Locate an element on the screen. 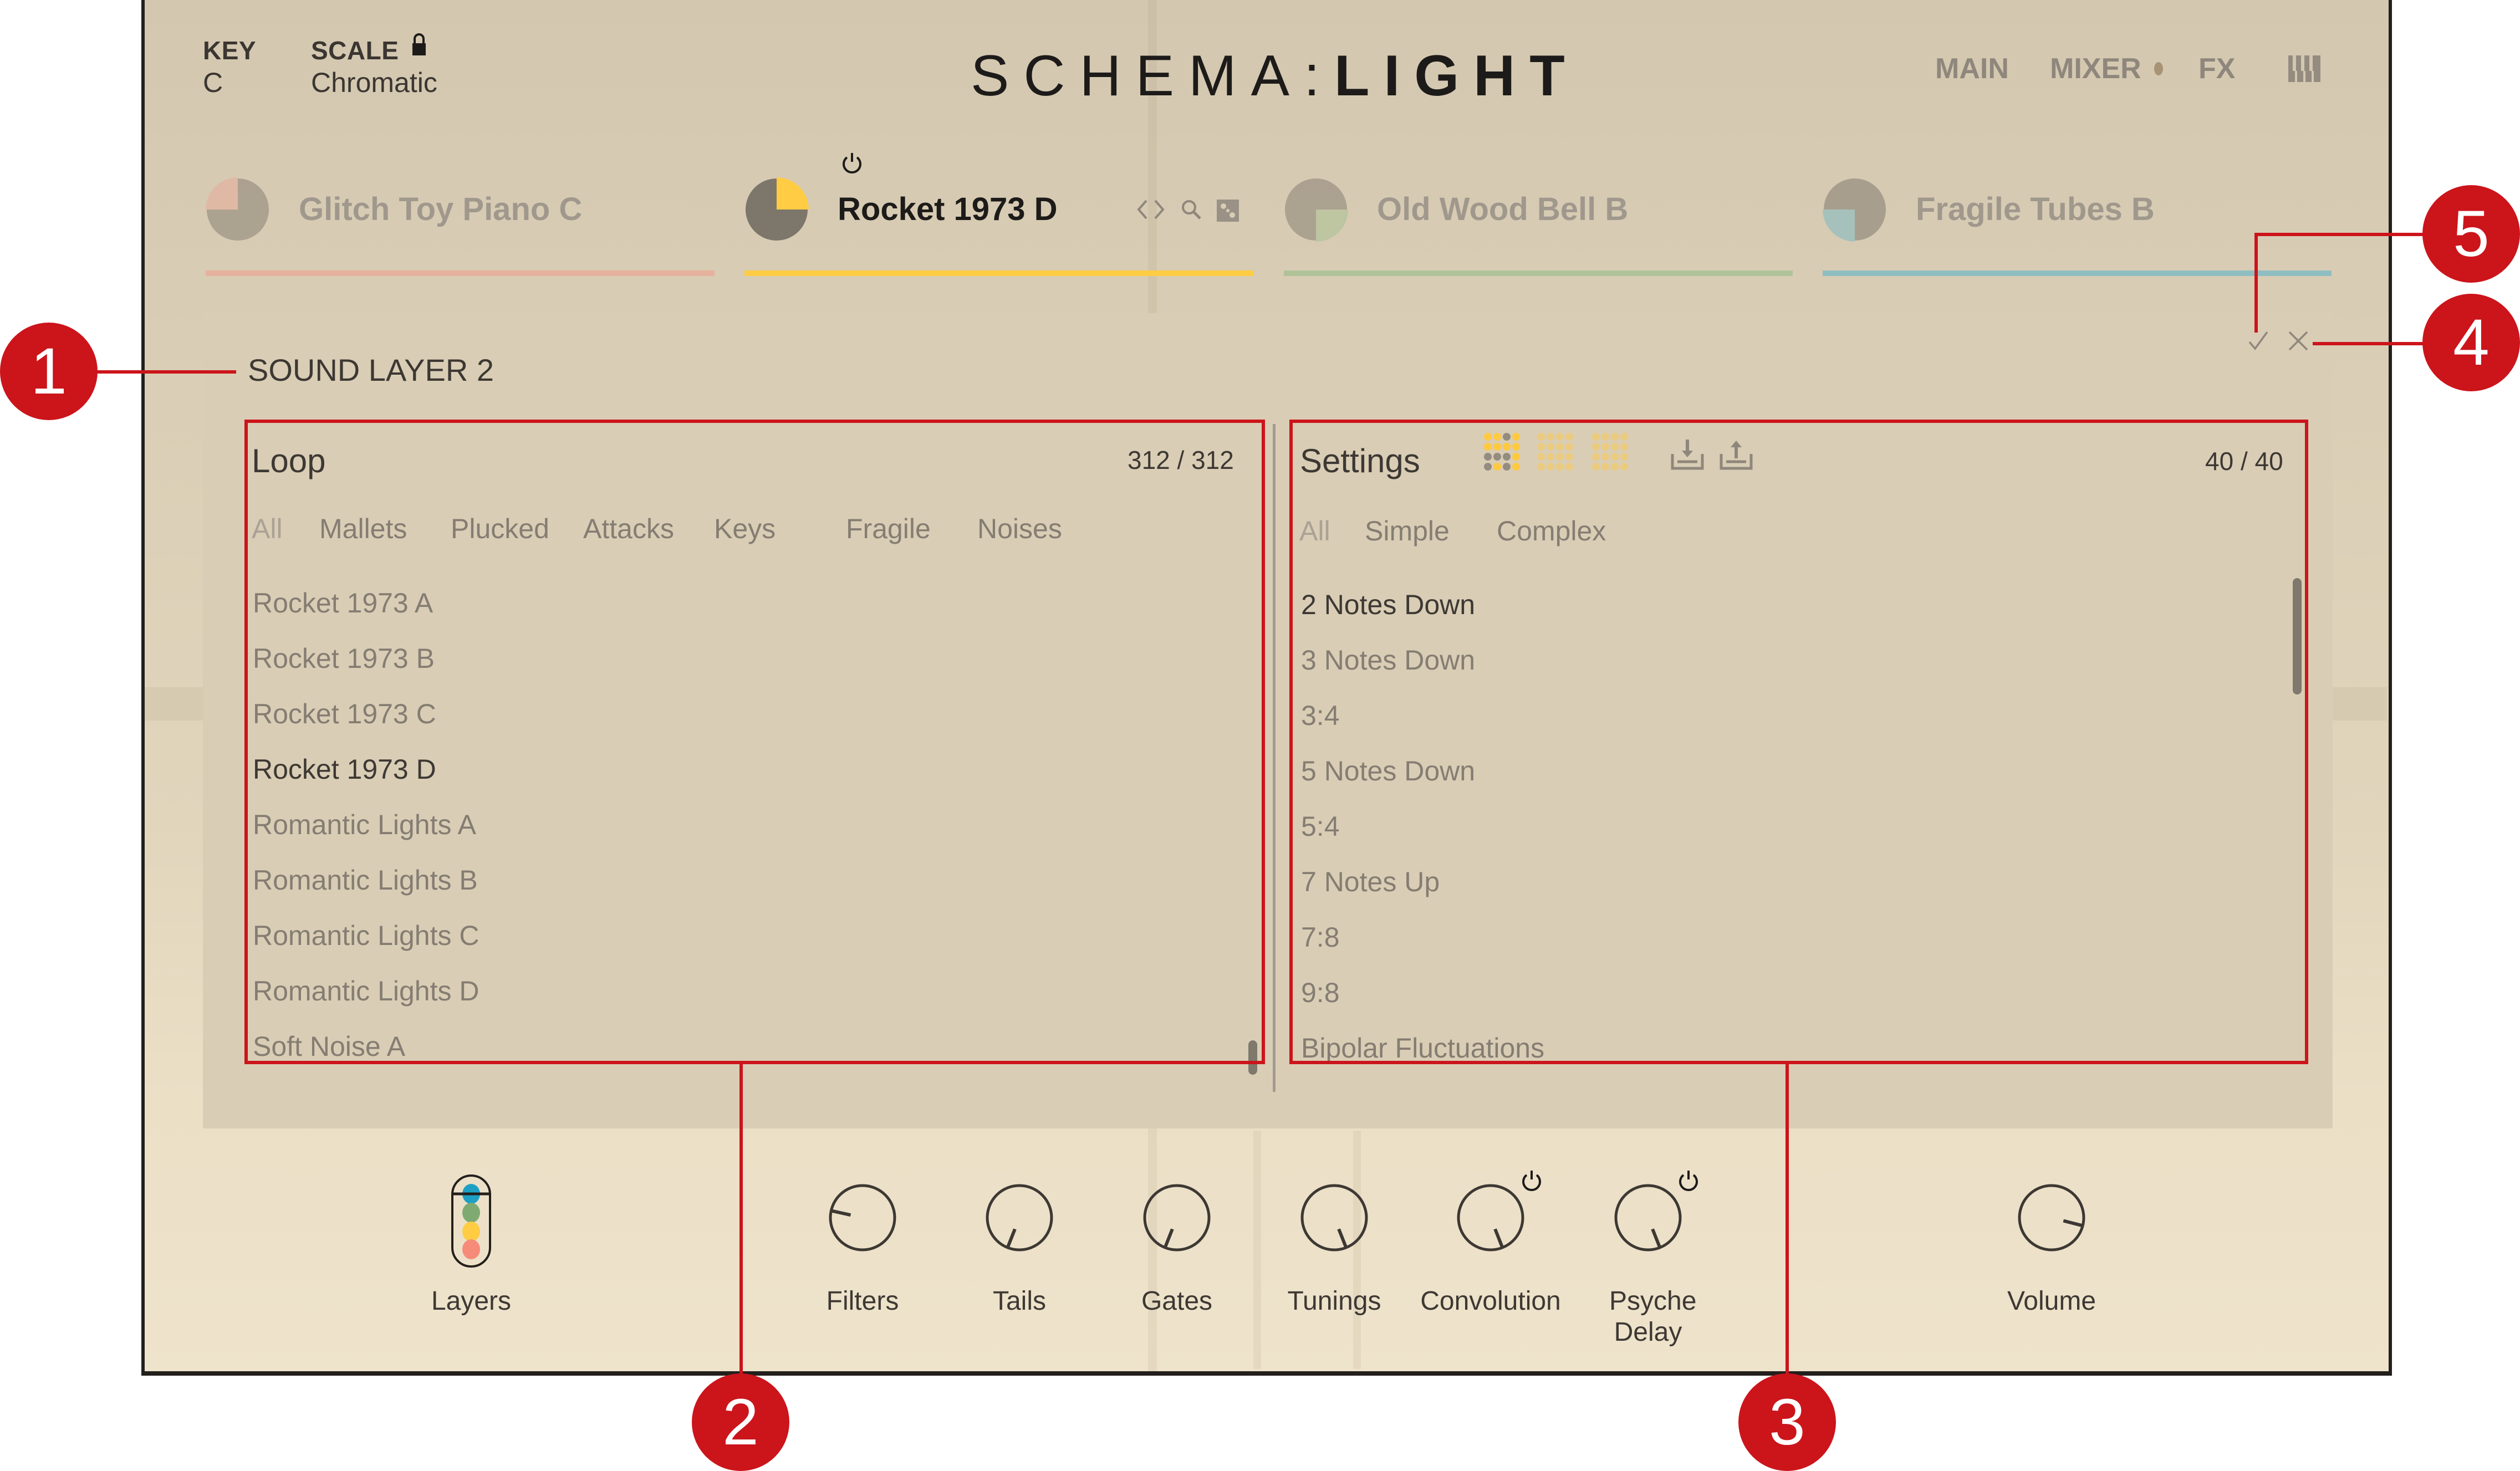 The width and height of the screenshot is (2520, 1471). callout-badge-1: 1 is located at coordinates (49, 372).